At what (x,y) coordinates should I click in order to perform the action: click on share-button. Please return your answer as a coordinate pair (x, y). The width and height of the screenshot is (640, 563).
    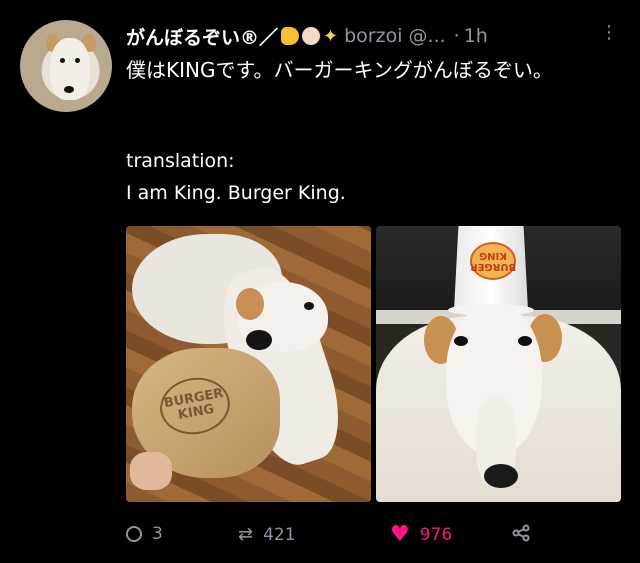
    Looking at the image, I should click on (526, 533).